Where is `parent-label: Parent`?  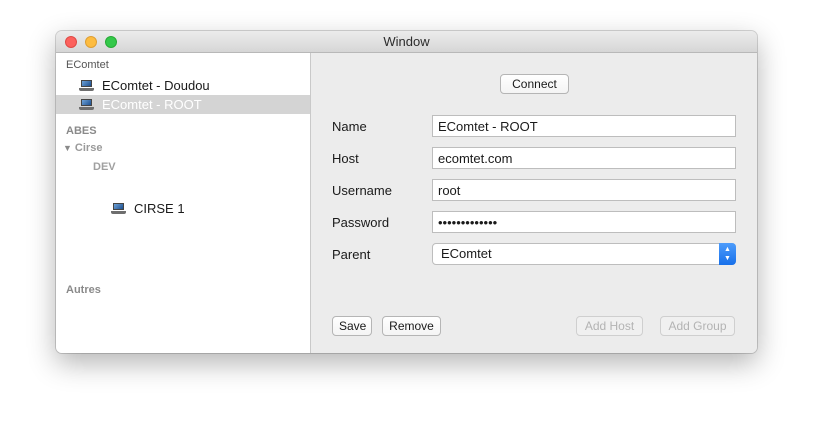 parent-label: Parent is located at coordinates (351, 254).